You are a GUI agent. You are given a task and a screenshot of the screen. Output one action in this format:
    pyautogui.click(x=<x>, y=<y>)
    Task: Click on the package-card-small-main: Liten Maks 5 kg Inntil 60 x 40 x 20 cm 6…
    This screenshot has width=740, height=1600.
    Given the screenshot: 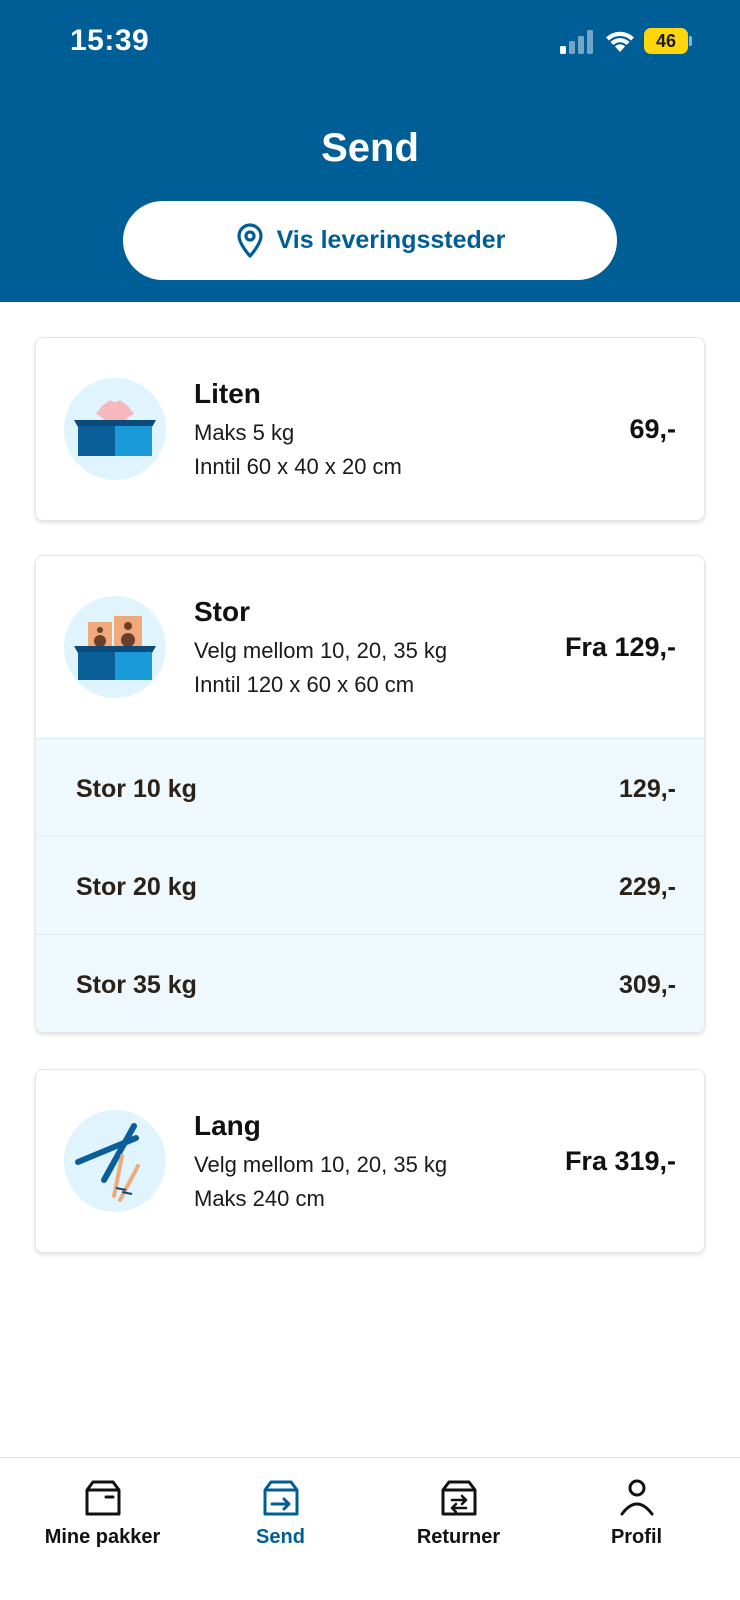 What is the action you would take?
    pyautogui.click(x=370, y=429)
    